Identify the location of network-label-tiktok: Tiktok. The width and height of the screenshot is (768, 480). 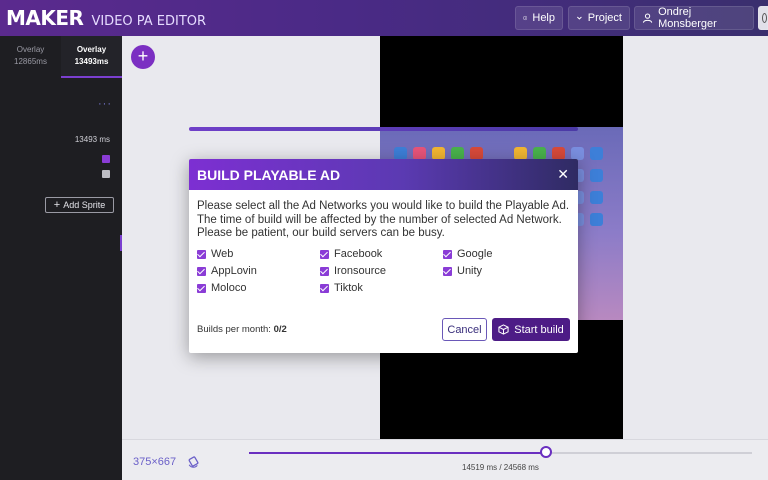
(348, 288).